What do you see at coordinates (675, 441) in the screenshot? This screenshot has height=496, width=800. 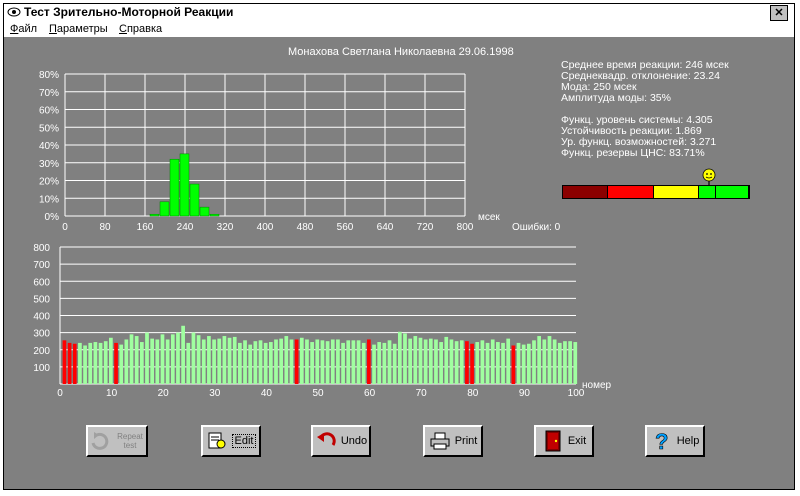 I see `help-button: ? Help` at bounding box center [675, 441].